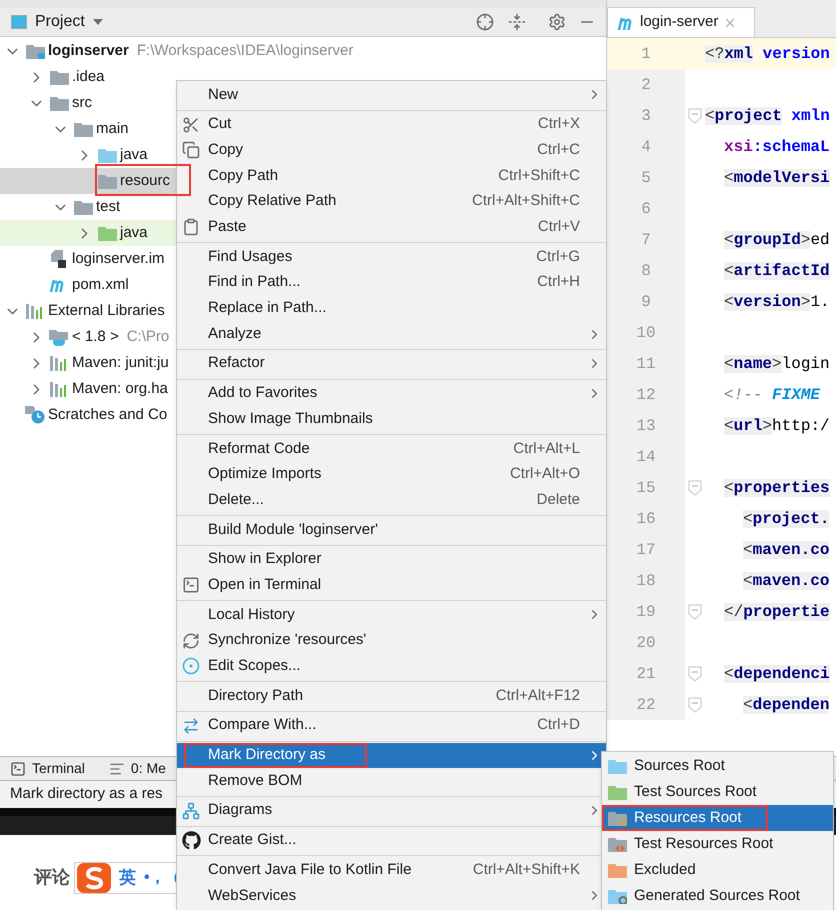 This screenshot has height=910, width=836. I want to click on menu-label: Refactor, so click(236, 363).